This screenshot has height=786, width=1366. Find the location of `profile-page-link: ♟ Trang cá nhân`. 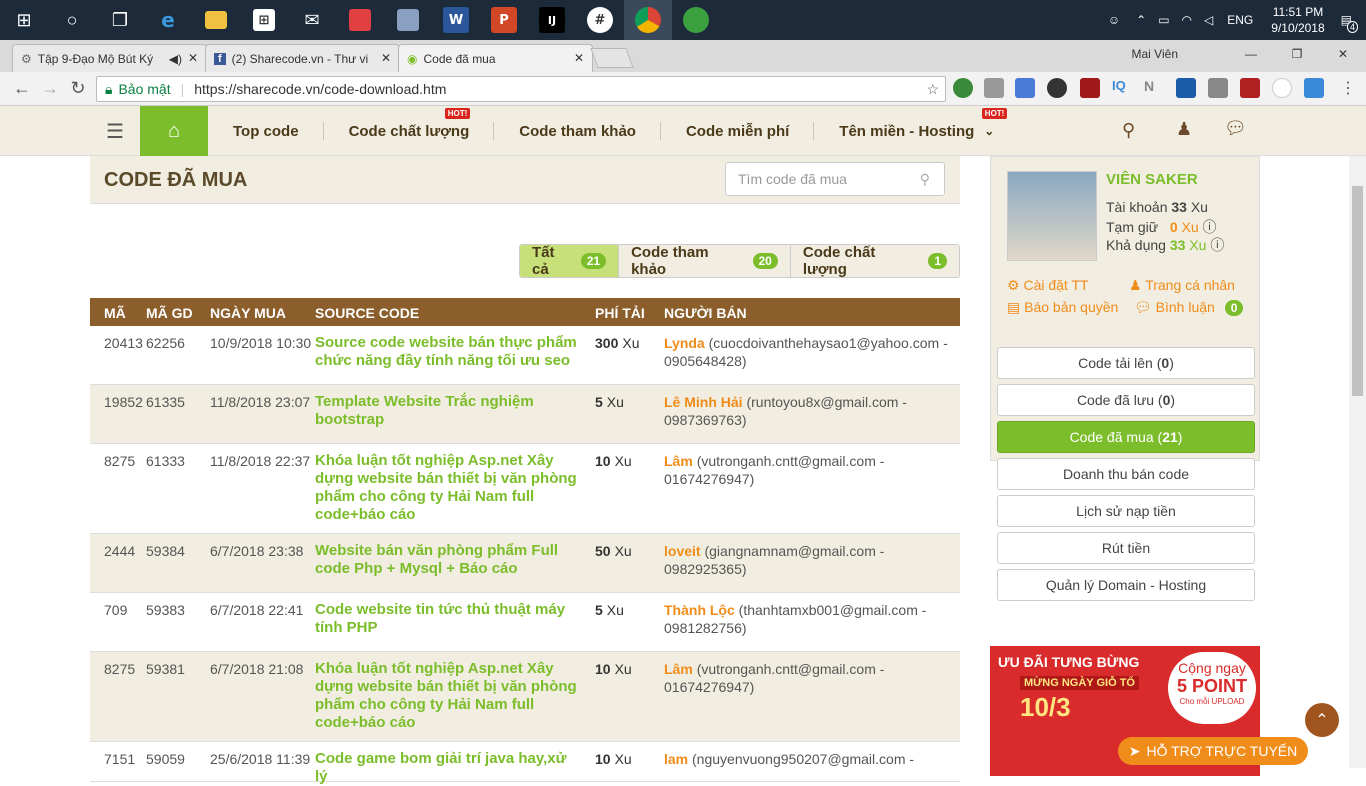

profile-page-link: ♟ Trang cá nhân is located at coordinates (1182, 285).